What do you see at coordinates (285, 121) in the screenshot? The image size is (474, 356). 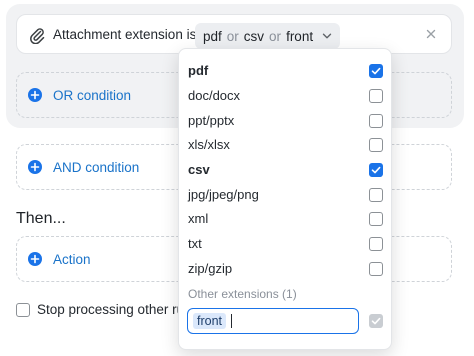 I see `option-ppt-pptx: ppt/pptx` at bounding box center [285, 121].